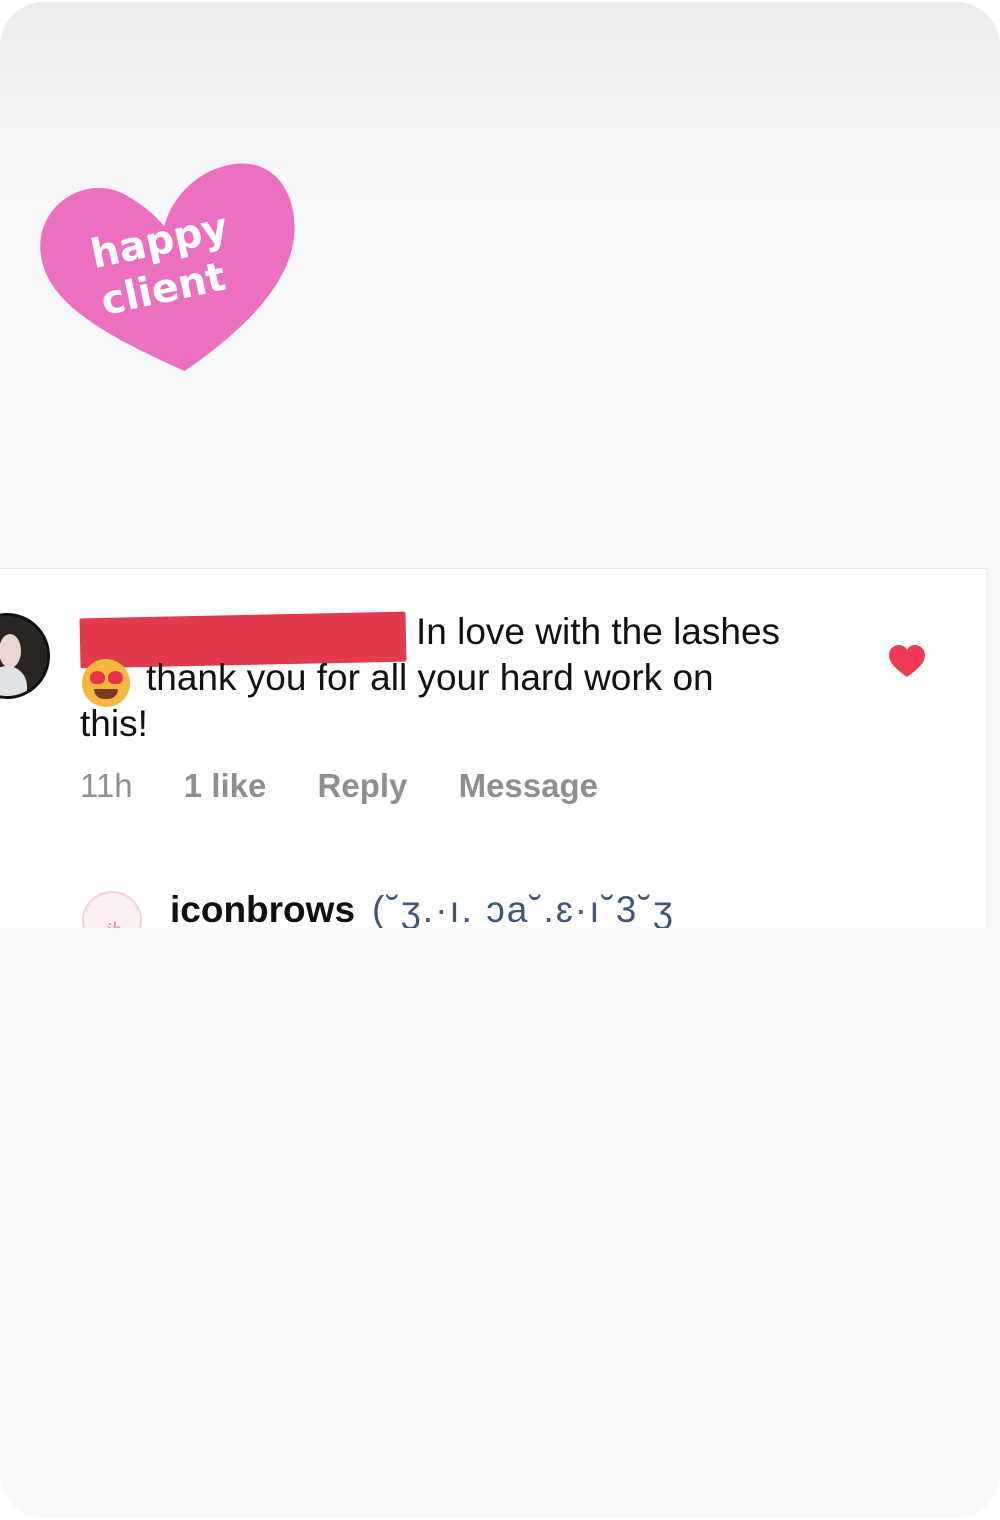  Describe the element at coordinates (430, 677) in the screenshot. I see `comment-line-2: thank you for all your hard work on` at that location.